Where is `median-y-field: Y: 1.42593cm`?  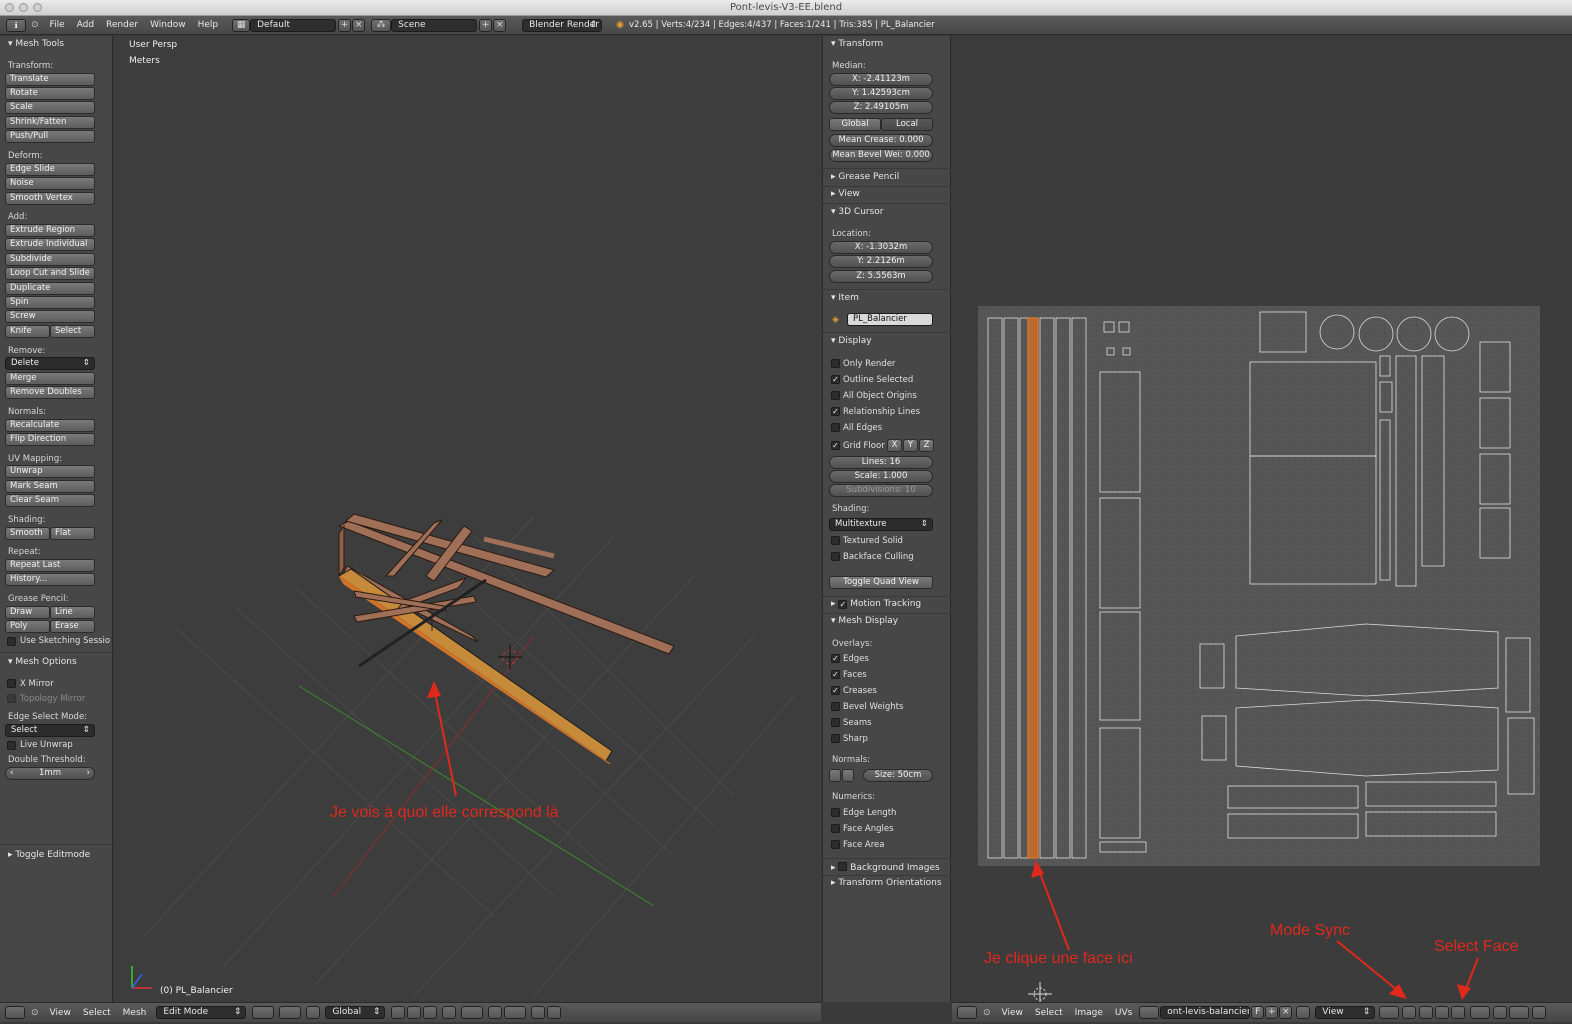
median-y-field: Y: 1.42593cm is located at coordinates (881, 93).